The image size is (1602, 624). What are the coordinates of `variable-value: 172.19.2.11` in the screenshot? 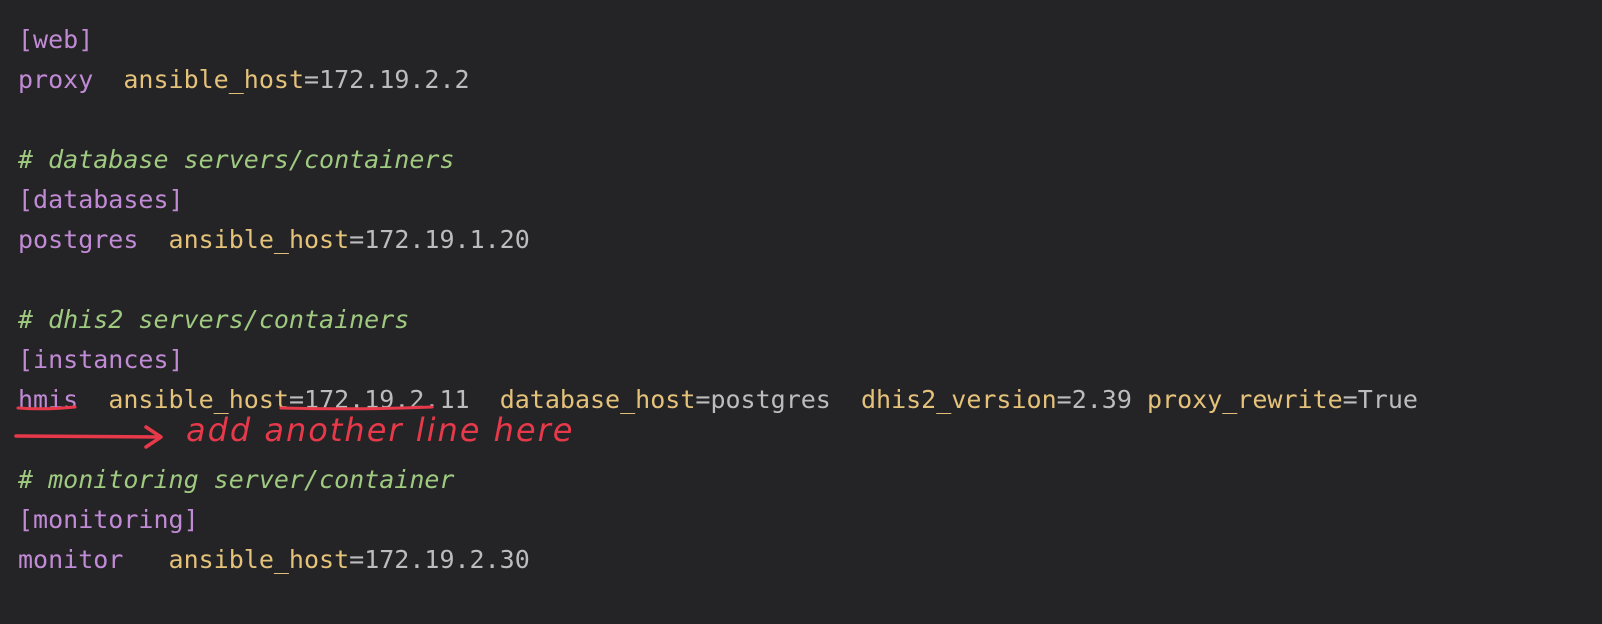 It's located at (387, 399).